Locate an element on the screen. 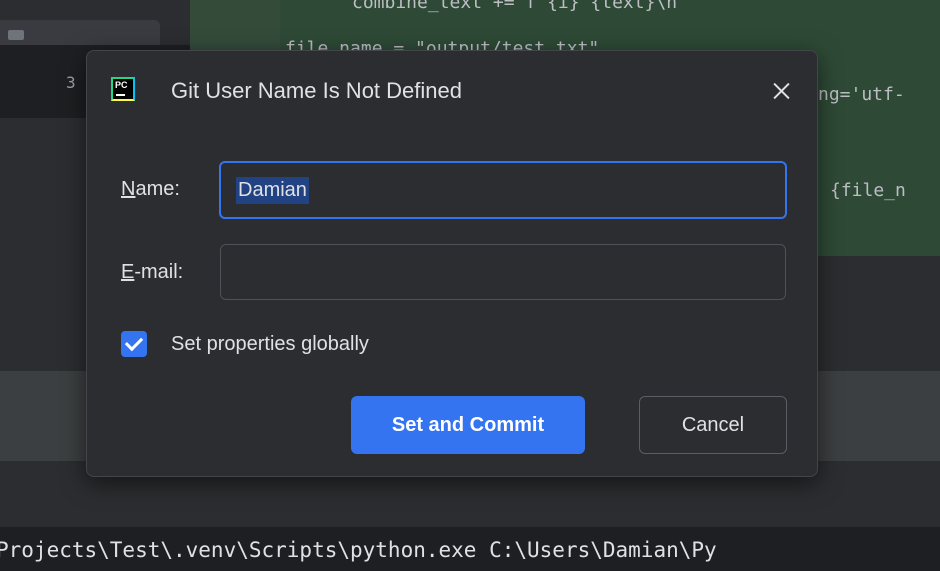  name-mnemonic: N is located at coordinates (128, 189).